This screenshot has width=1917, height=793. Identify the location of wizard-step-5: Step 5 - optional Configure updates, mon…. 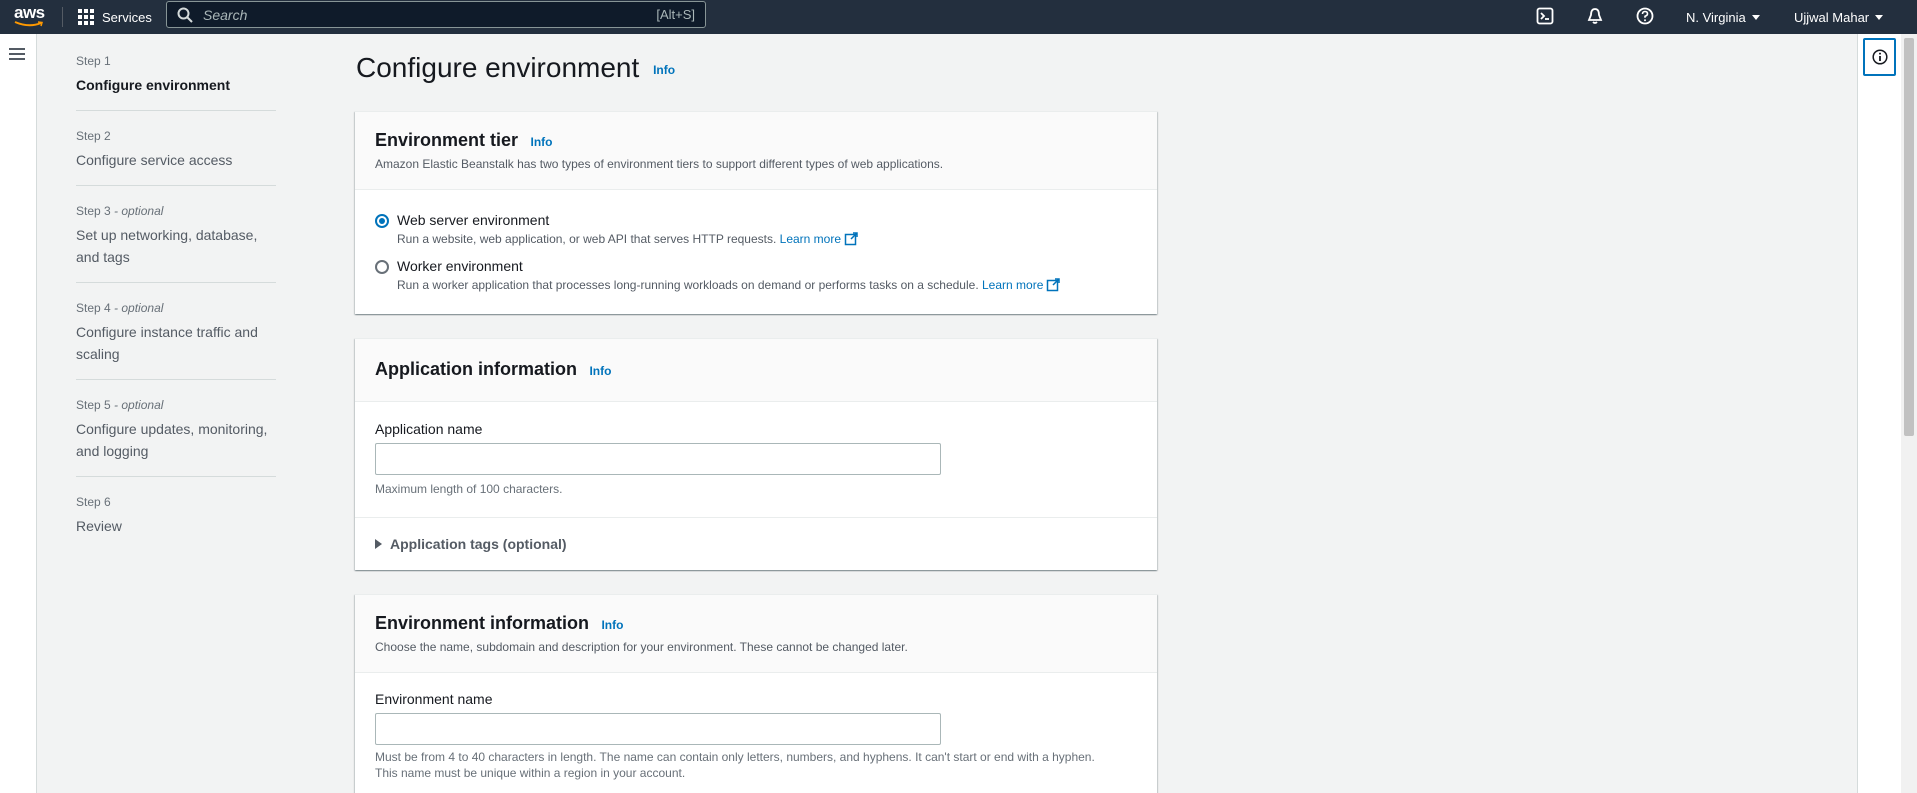
(176, 436).